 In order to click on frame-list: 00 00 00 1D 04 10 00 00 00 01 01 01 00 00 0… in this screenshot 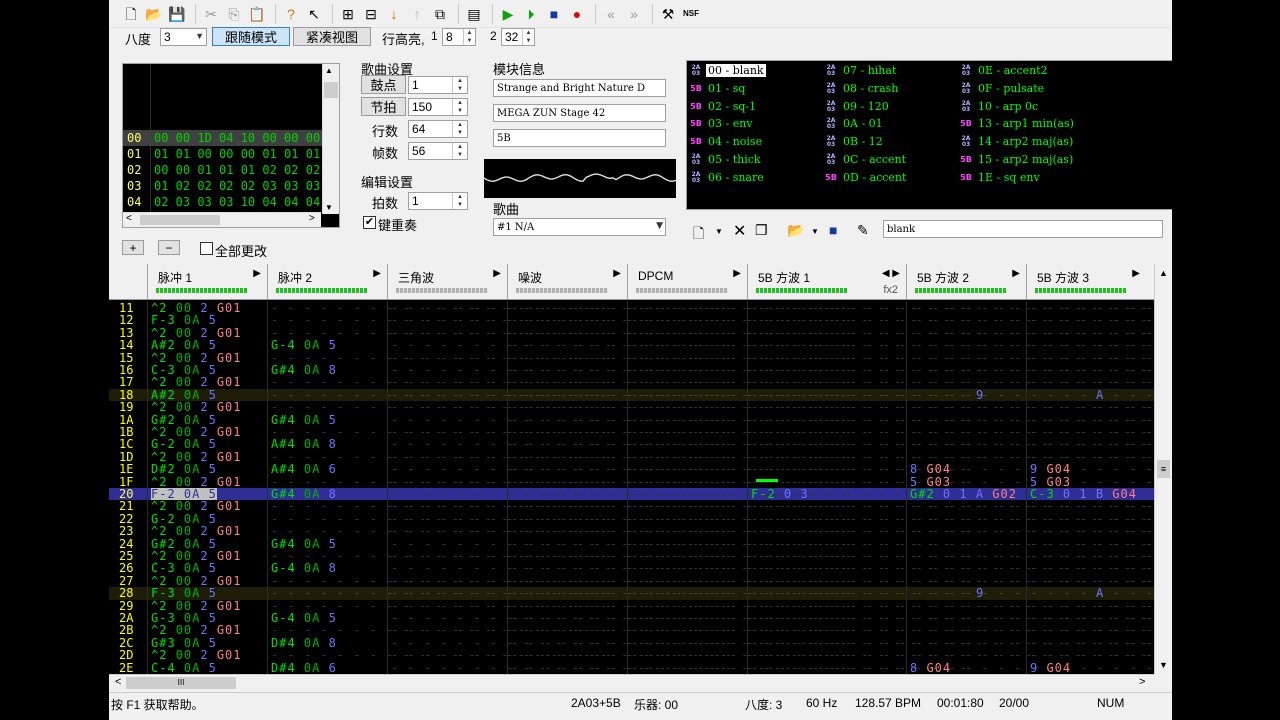, I will do `click(231, 145)`.